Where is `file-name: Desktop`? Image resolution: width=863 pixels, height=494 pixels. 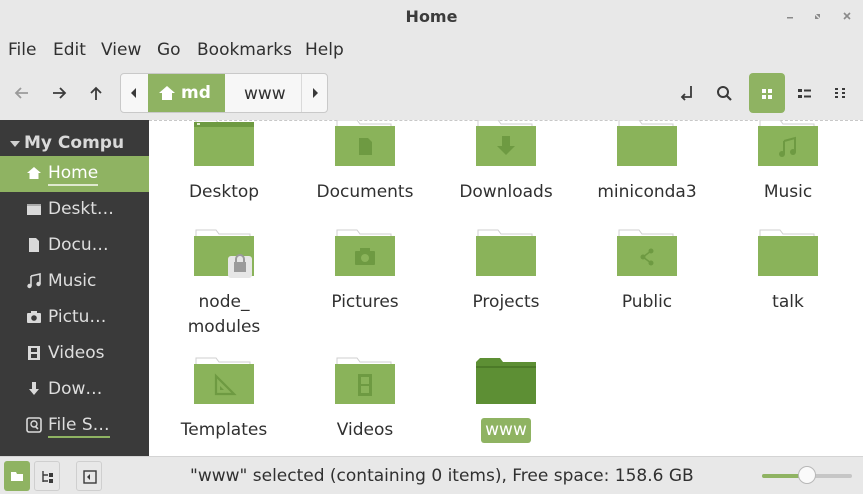 file-name: Desktop is located at coordinates (224, 192).